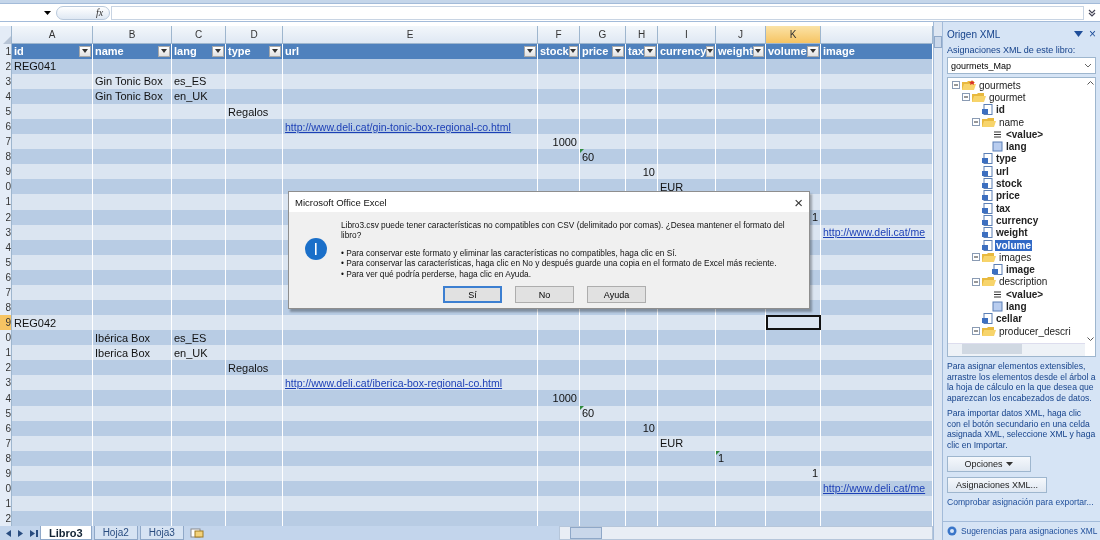  Describe the element at coordinates (83, 12) in the screenshot. I see `formula-bar-handle` at that location.